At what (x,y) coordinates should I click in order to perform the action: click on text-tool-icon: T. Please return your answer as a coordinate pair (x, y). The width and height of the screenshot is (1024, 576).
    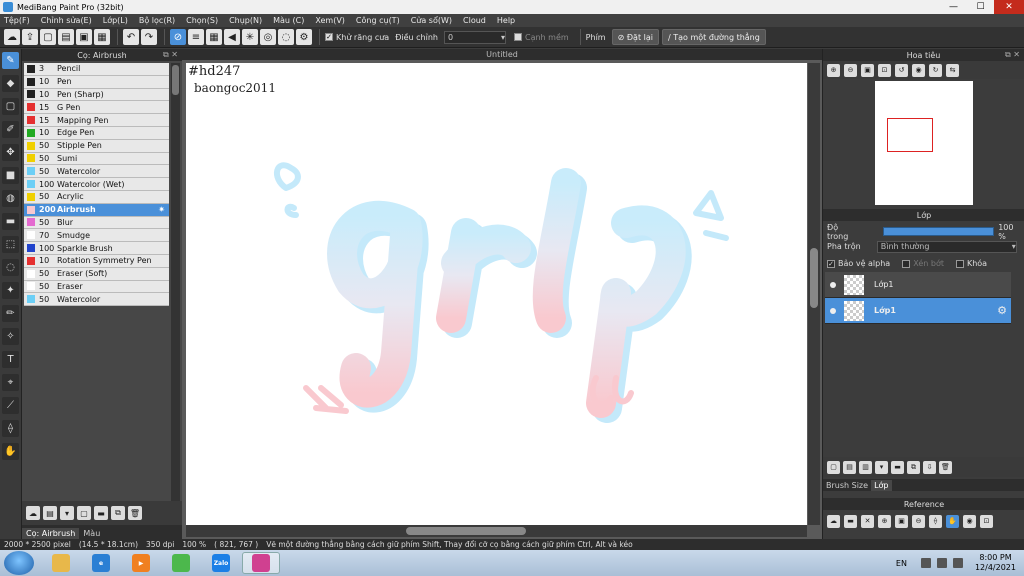
    Looking at the image, I should click on (10, 359).